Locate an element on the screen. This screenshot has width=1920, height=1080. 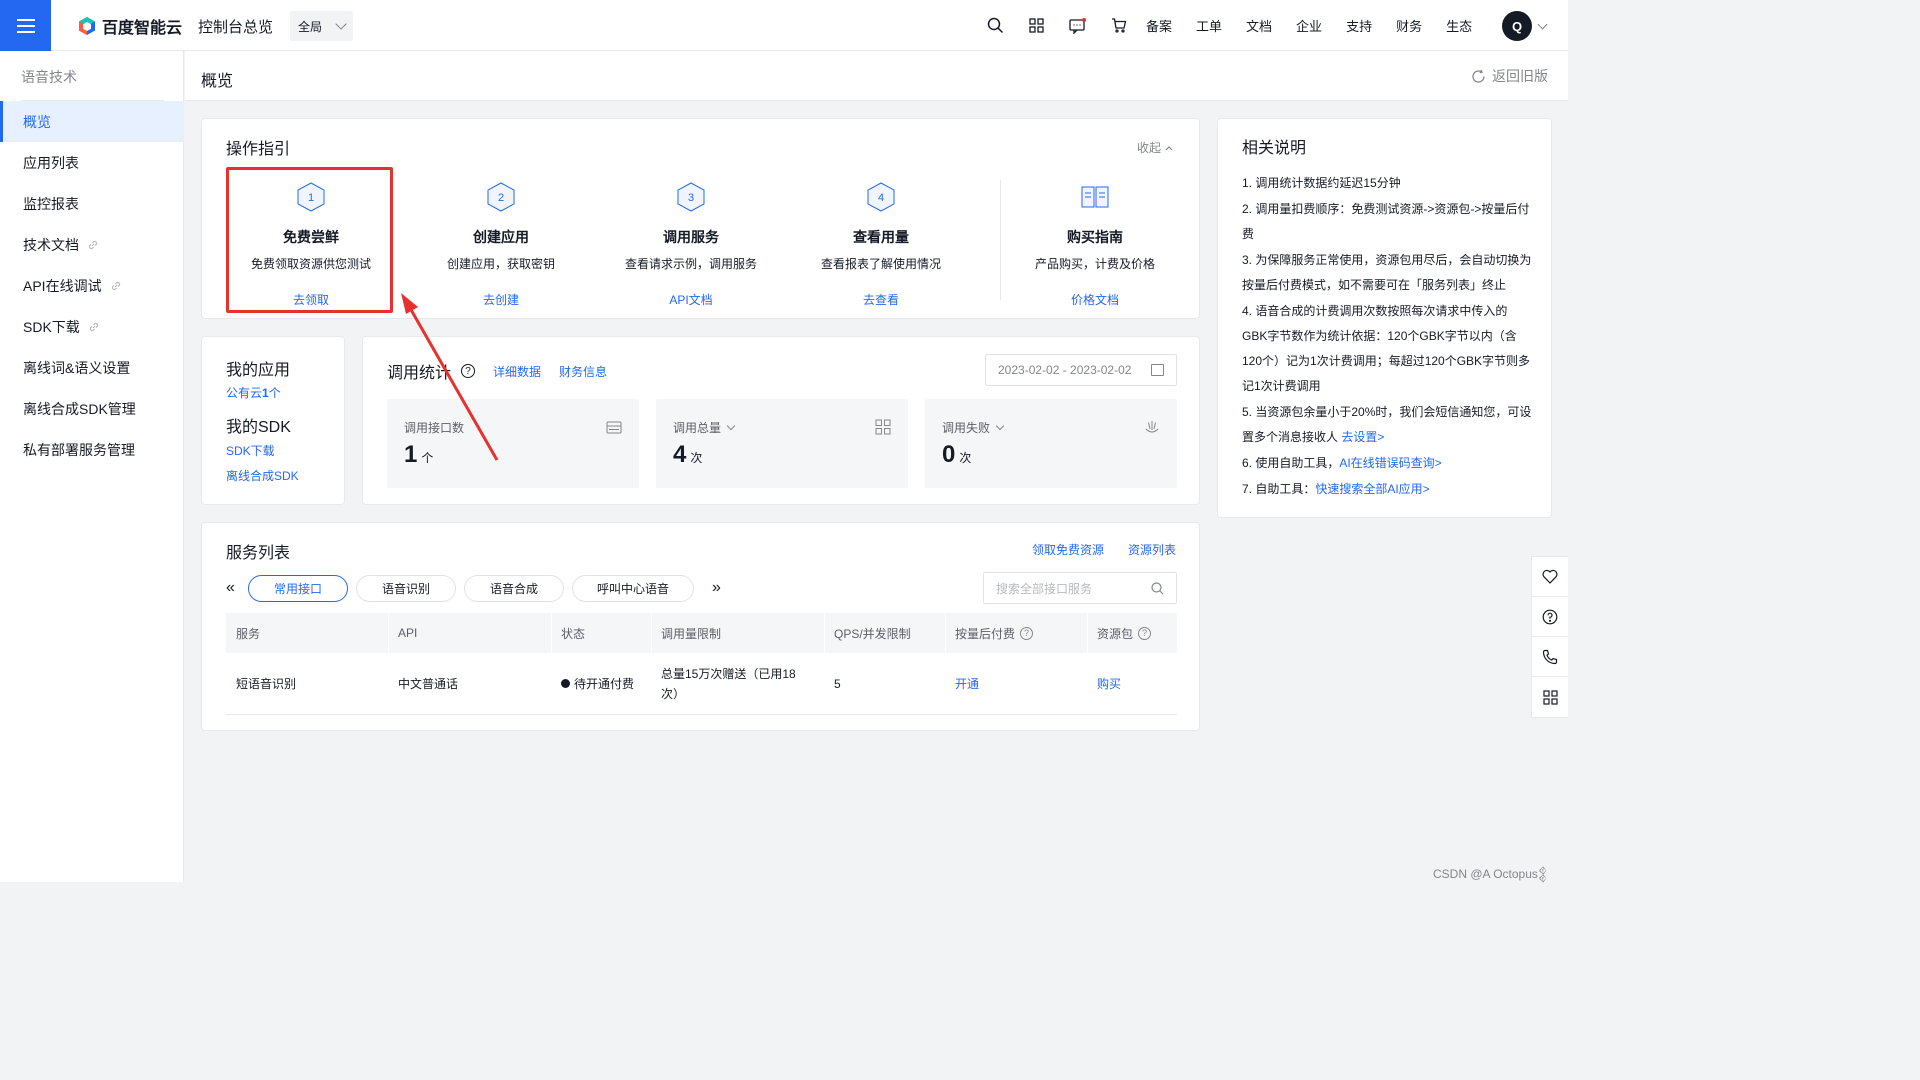
app-count-unit: 个 is located at coordinates (274, 393).